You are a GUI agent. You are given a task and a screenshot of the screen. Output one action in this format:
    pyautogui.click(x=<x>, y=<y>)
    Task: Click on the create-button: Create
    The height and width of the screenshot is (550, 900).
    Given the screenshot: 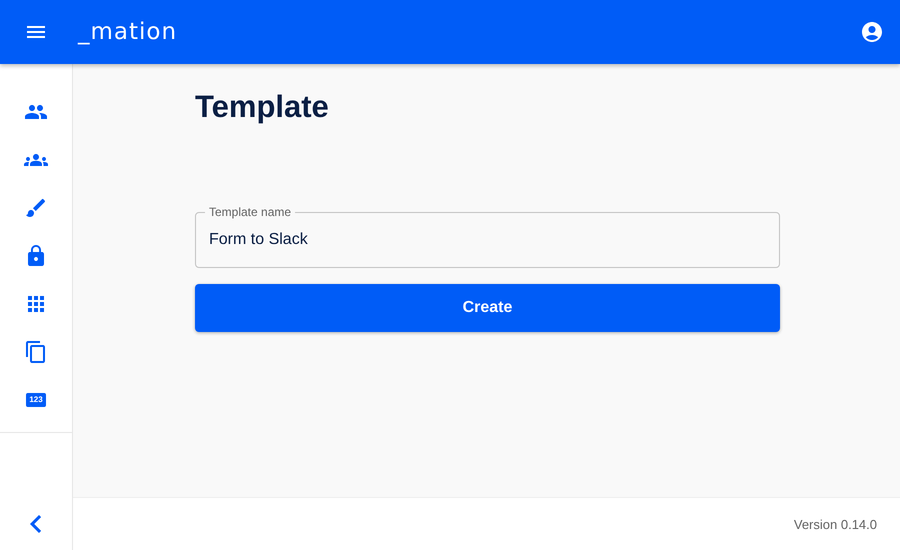 What is the action you would take?
    pyautogui.click(x=487, y=308)
    